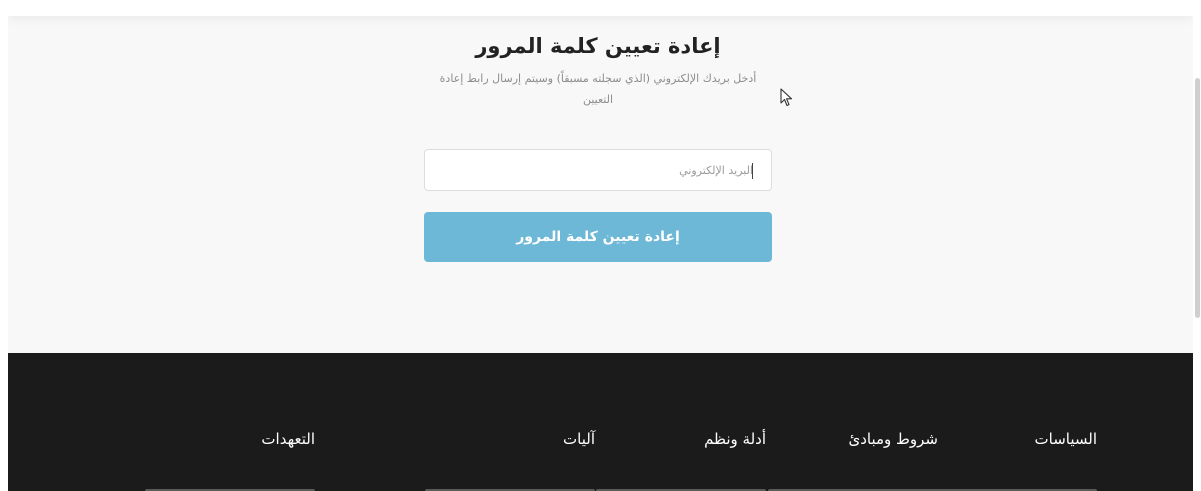 This screenshot has height=491, width=1201. I want to click on page-title: إعادة تعيين كلمة المرور, so click(598, 46).